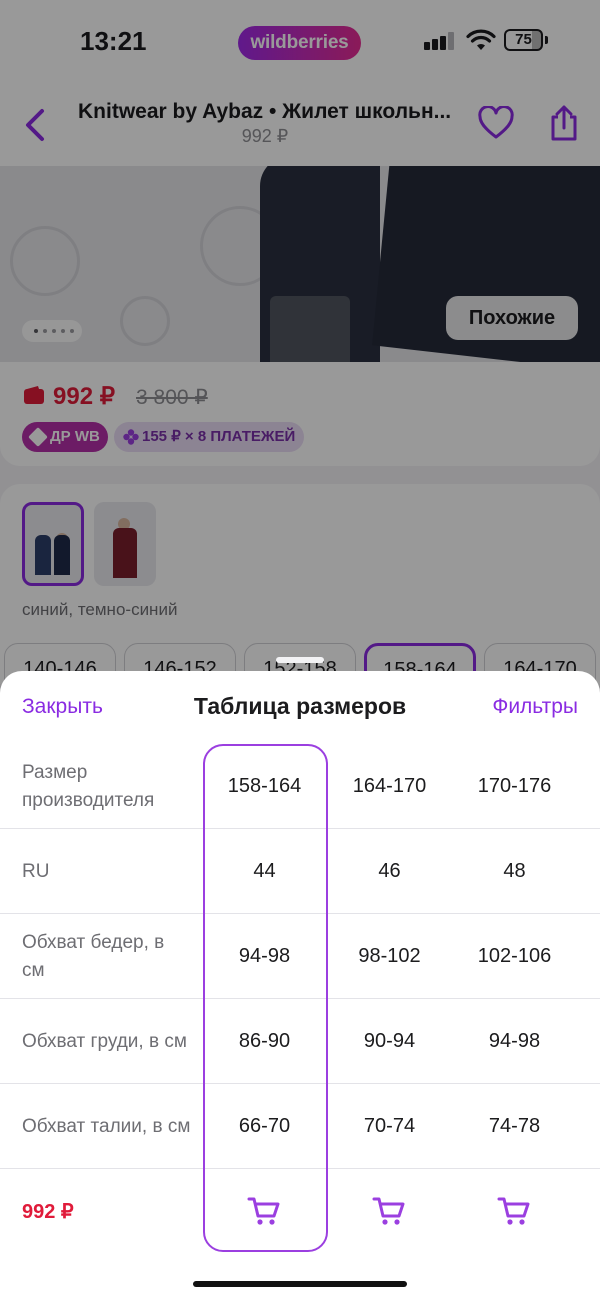 The width and height of the screenshot is (600, 1300). I want to click on filters-button: Фильтры, so click(535, 707).